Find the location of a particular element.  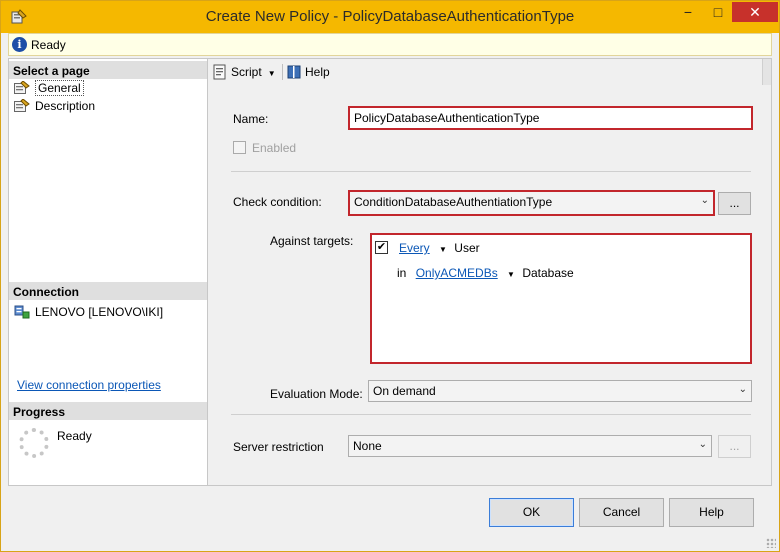

target-row-user: Every ▼ User is located at coordinates (439, 248).